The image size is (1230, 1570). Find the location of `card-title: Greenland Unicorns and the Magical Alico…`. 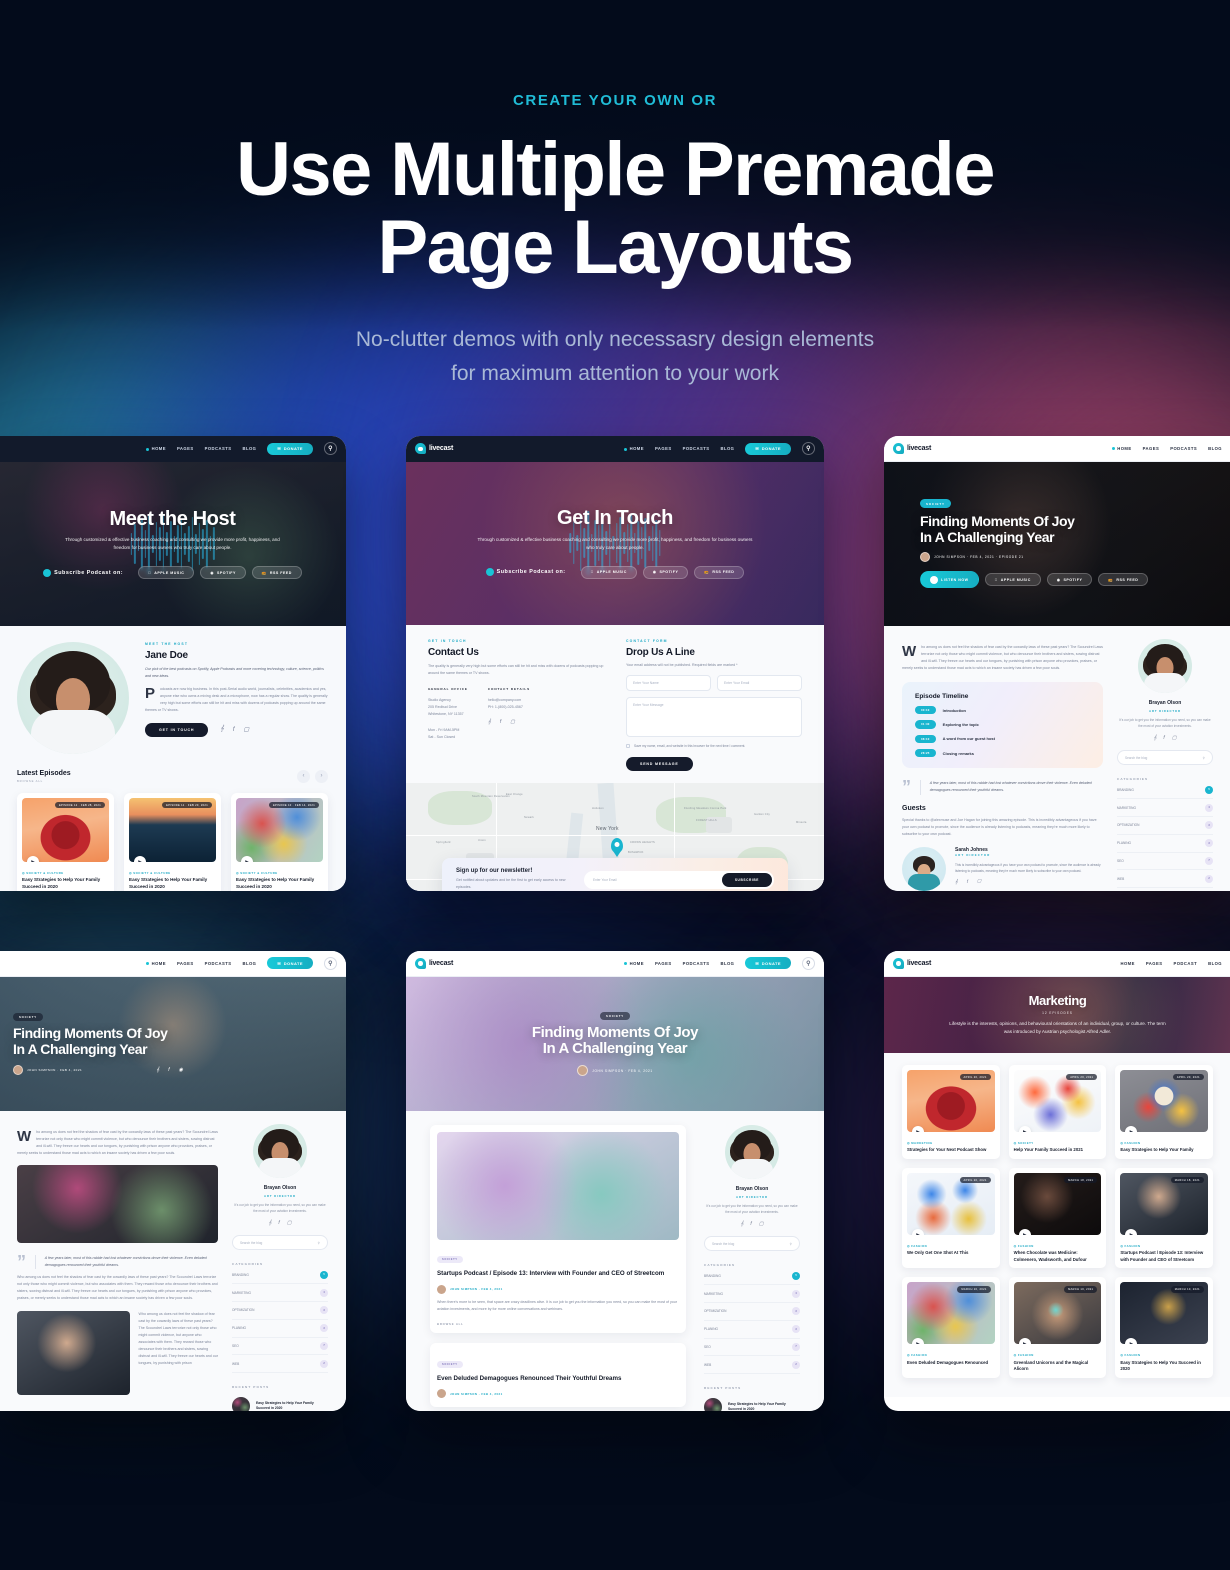

card-title: Greenland Unicorns and the Magical Alico… is located at coordinates (1058, 1366).